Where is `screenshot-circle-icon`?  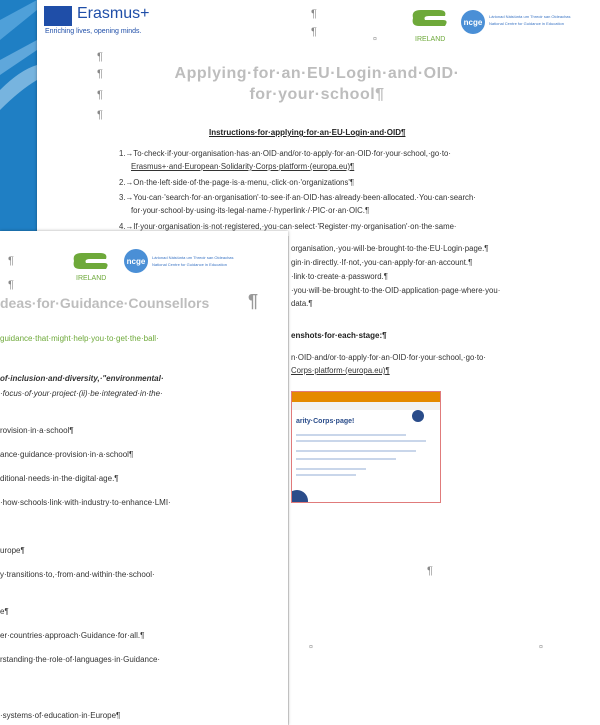 screenshot-circle-icon is located at coordinates (300, 496).